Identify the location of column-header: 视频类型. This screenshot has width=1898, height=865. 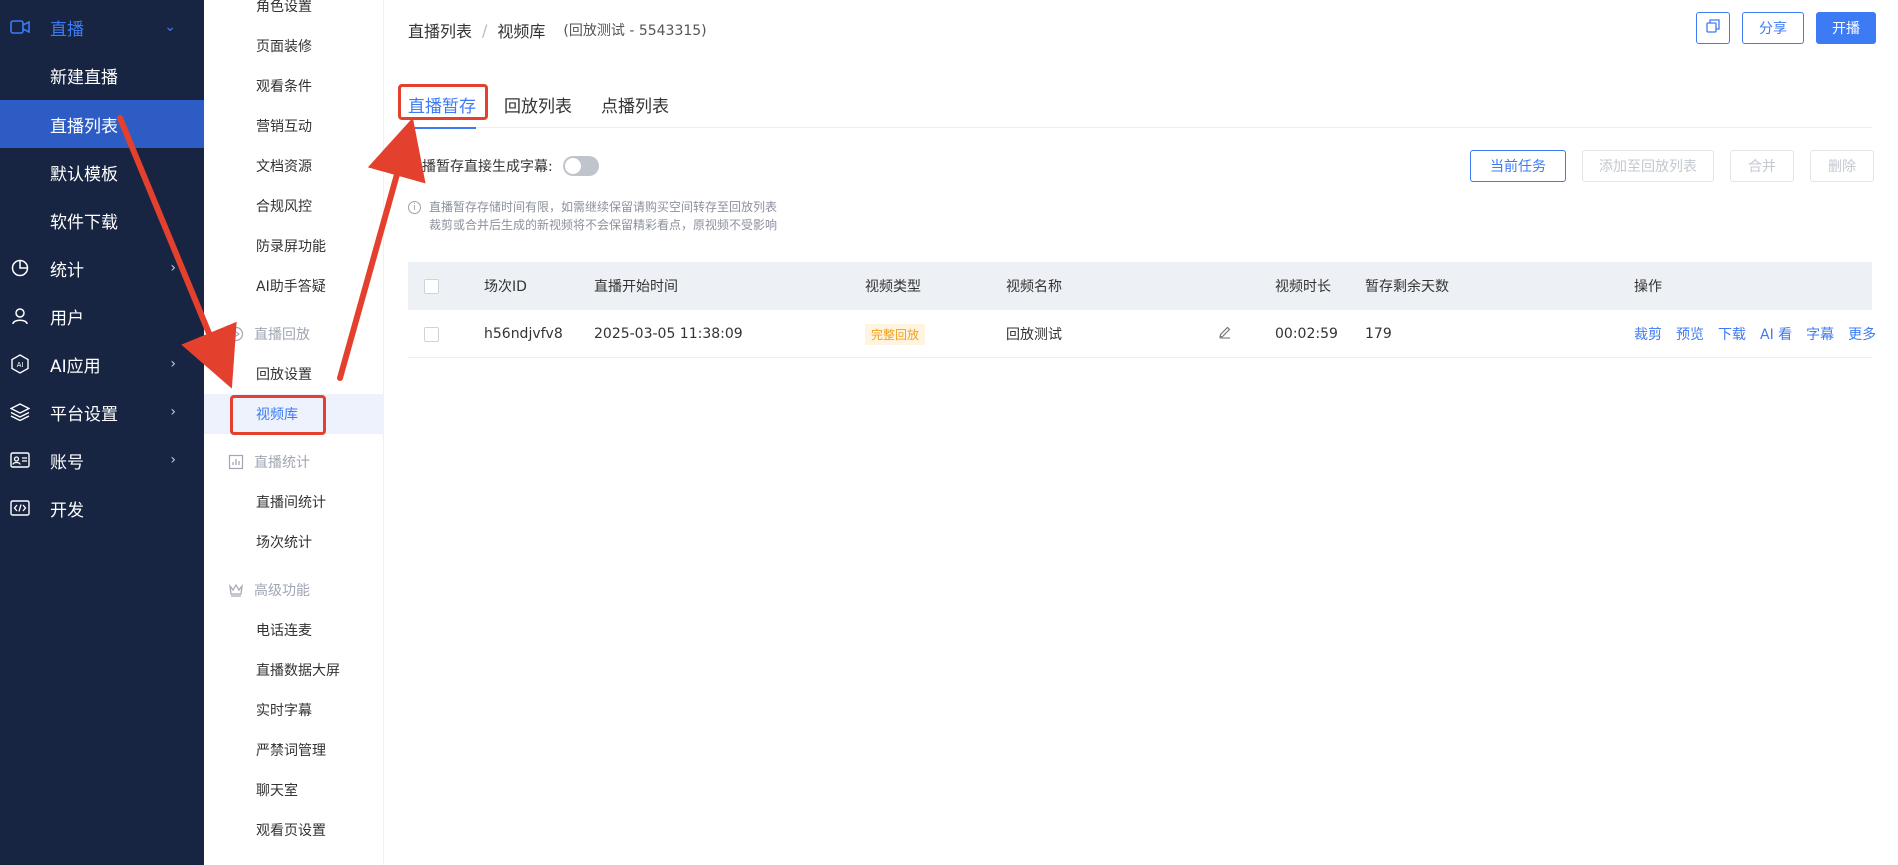
(893, 287).